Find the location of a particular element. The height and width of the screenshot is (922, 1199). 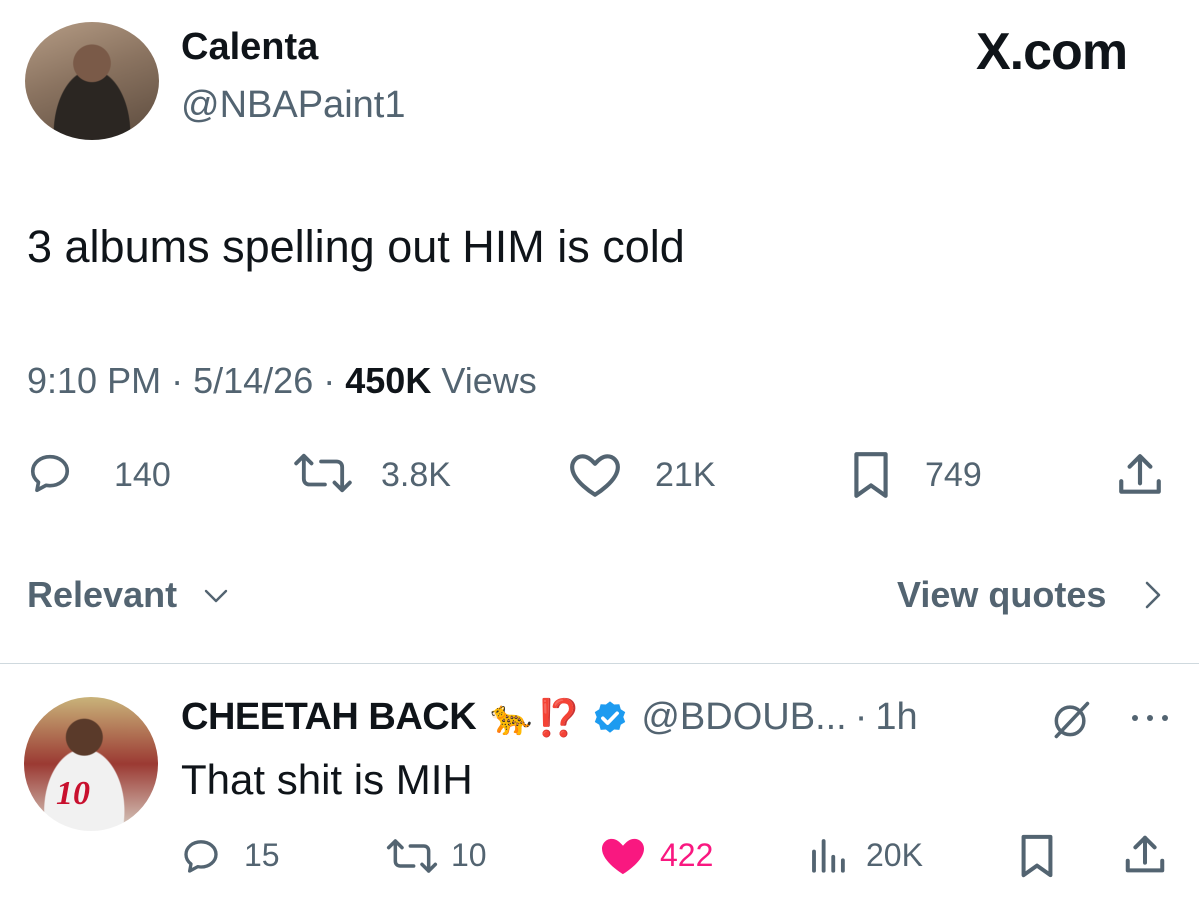

grok-icon is located at coordinates (1072, 720).